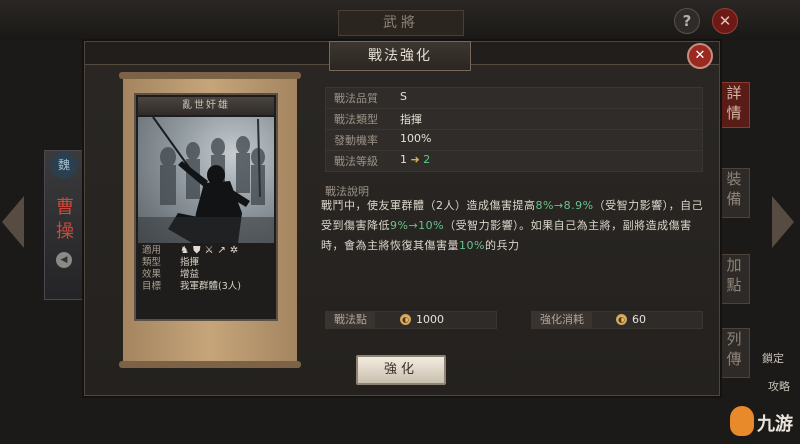 The width and height of the screenshot is (800, 444). I want to click on warrior-silhouette-icon, so click(206, 180).